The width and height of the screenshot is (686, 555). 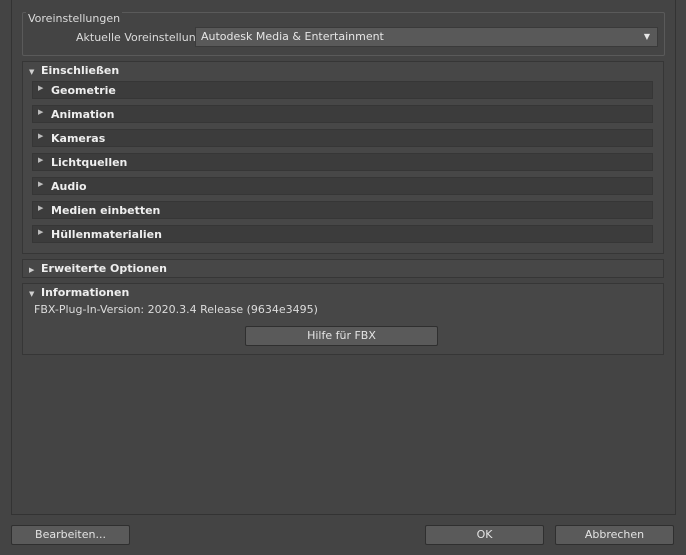 What do you see at coordinates (85, 292) in the screenshot?
I see `information-title: Informationen` at bounding box center [85, 292].